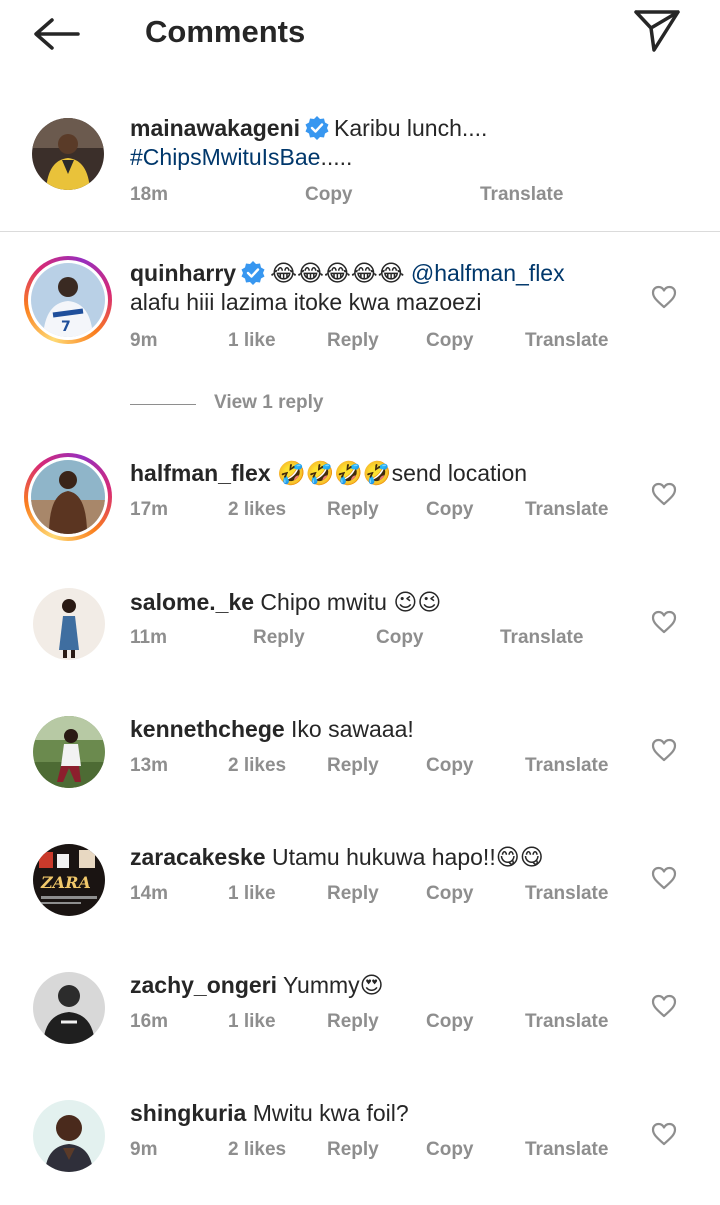 This screenshot has height=1205, width=720. What do you see at coordinates (306, 302) in the screenshot?
I see `comment-text-line2: alafu hiii lazima itoke kwa mazoezi` at bounding box center [306, 302].